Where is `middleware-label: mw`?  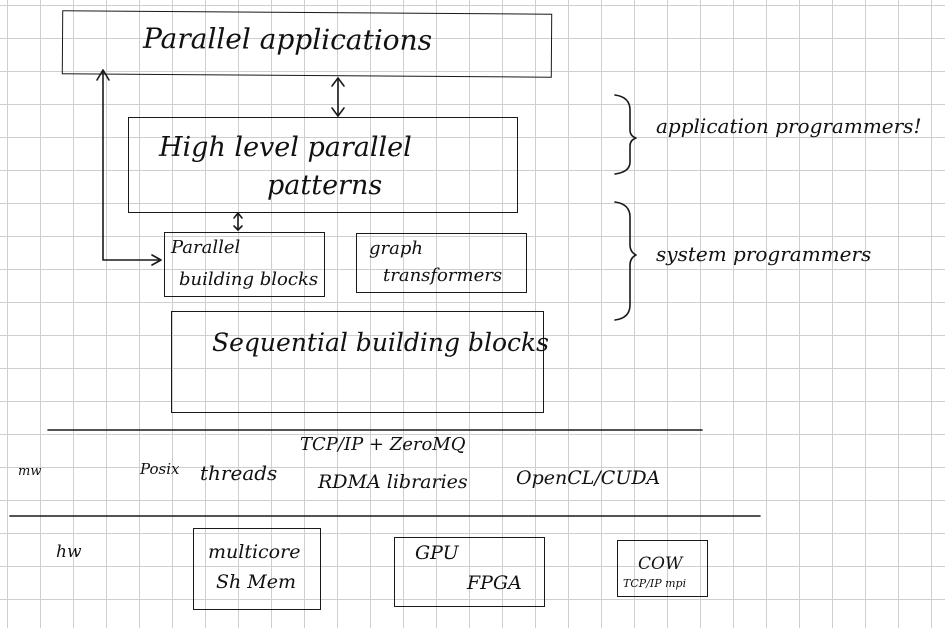 middleware-label: mw is located at coordinates (30, 471).